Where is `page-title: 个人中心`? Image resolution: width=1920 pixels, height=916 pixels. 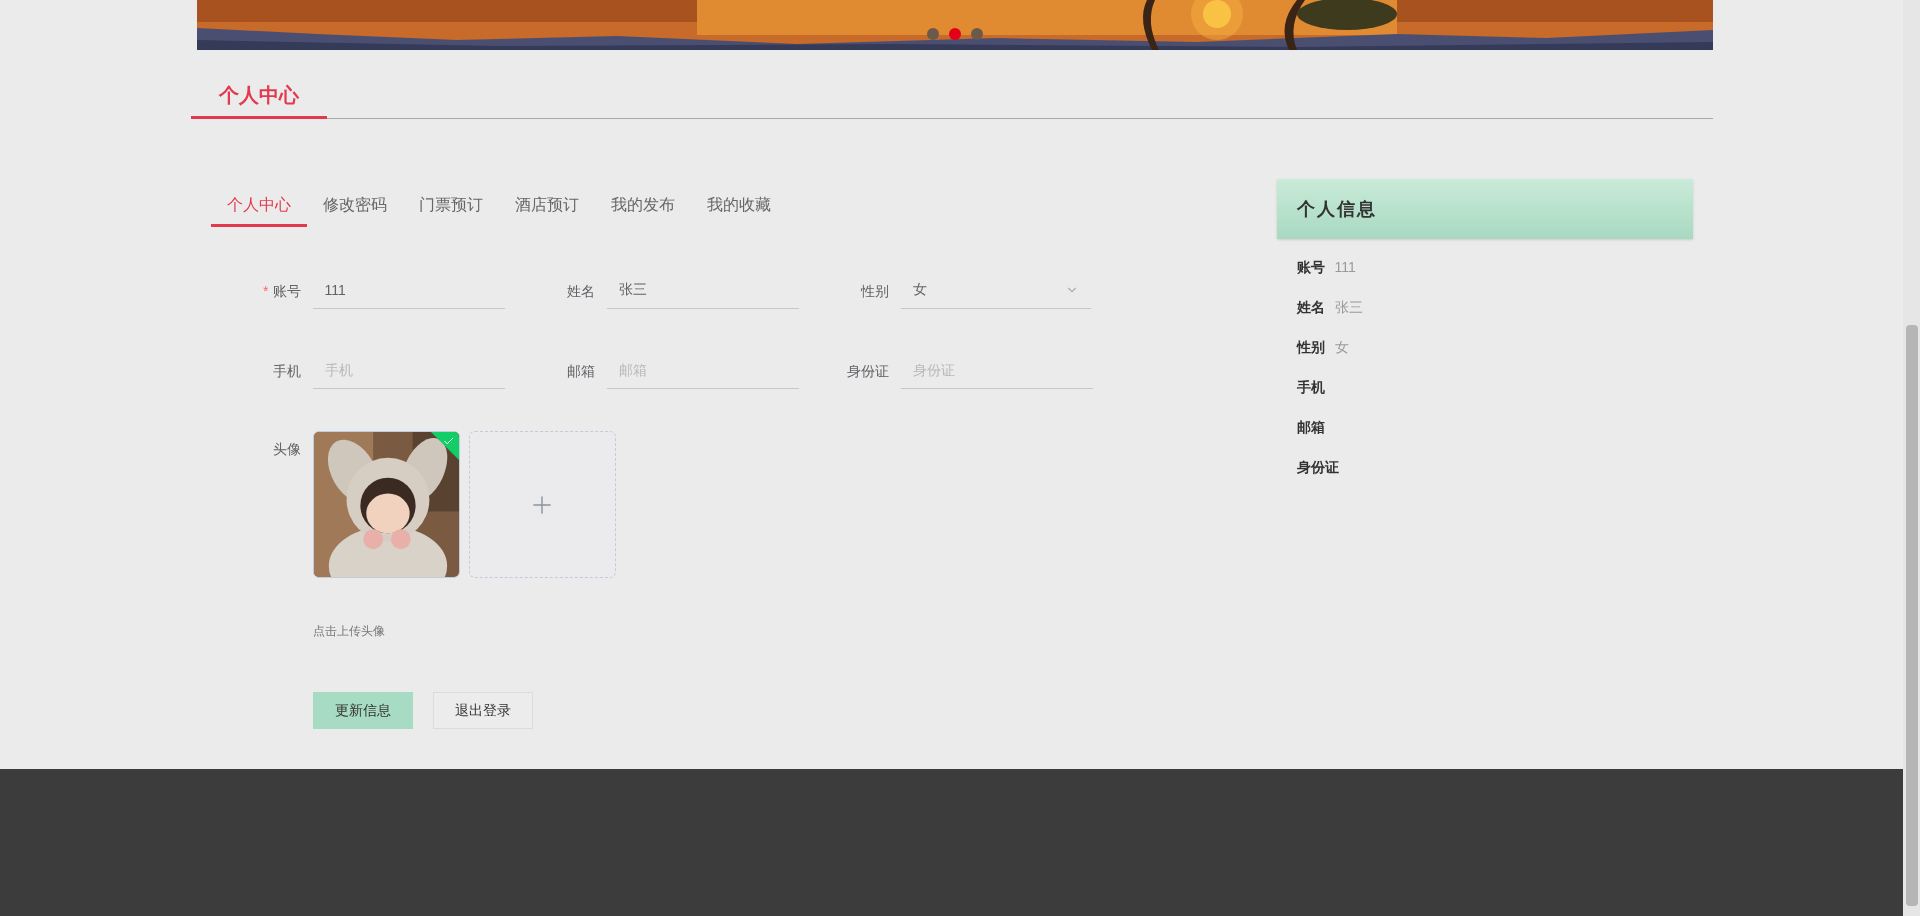
page-title: 个人中心 is located at coordinates (258, 99).